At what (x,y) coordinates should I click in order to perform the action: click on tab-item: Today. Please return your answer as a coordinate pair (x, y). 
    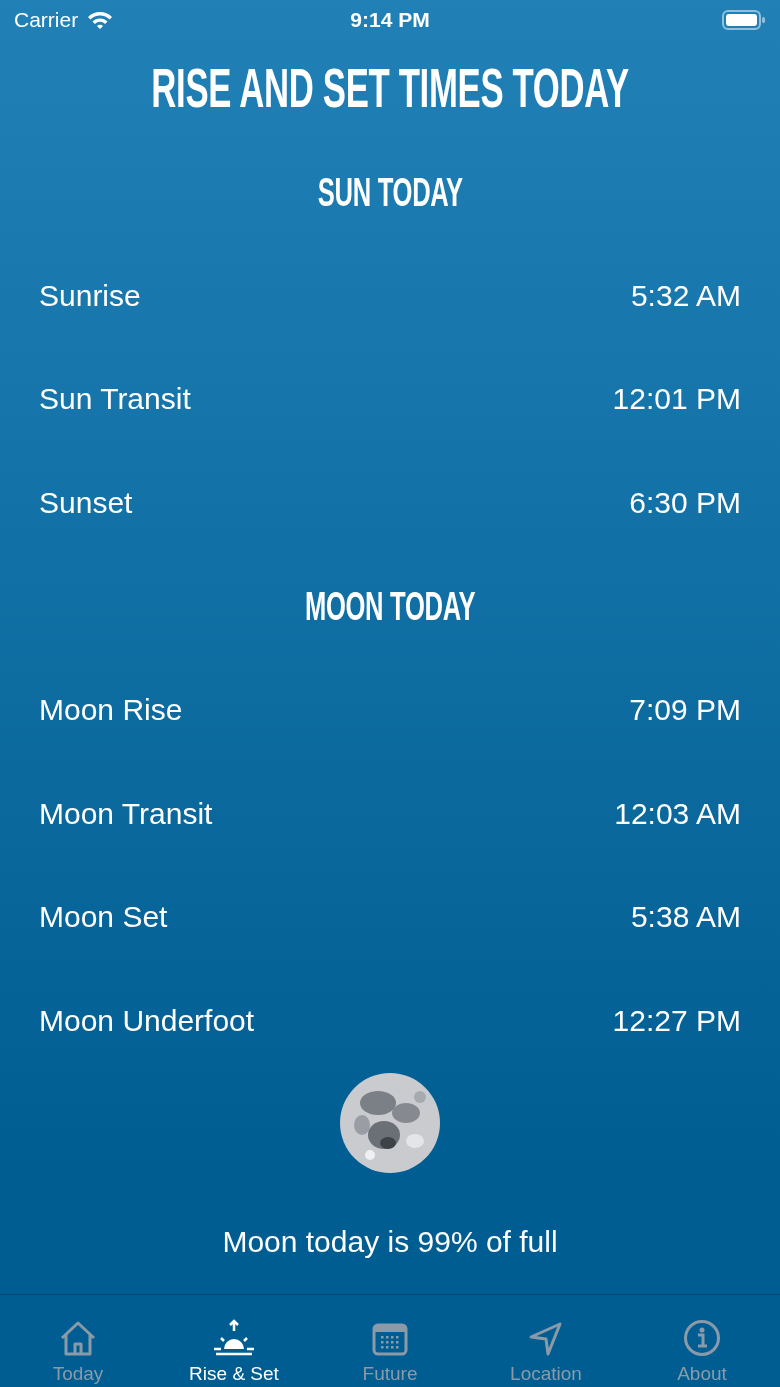
    Looking at the image, I should click on (78, 1341).